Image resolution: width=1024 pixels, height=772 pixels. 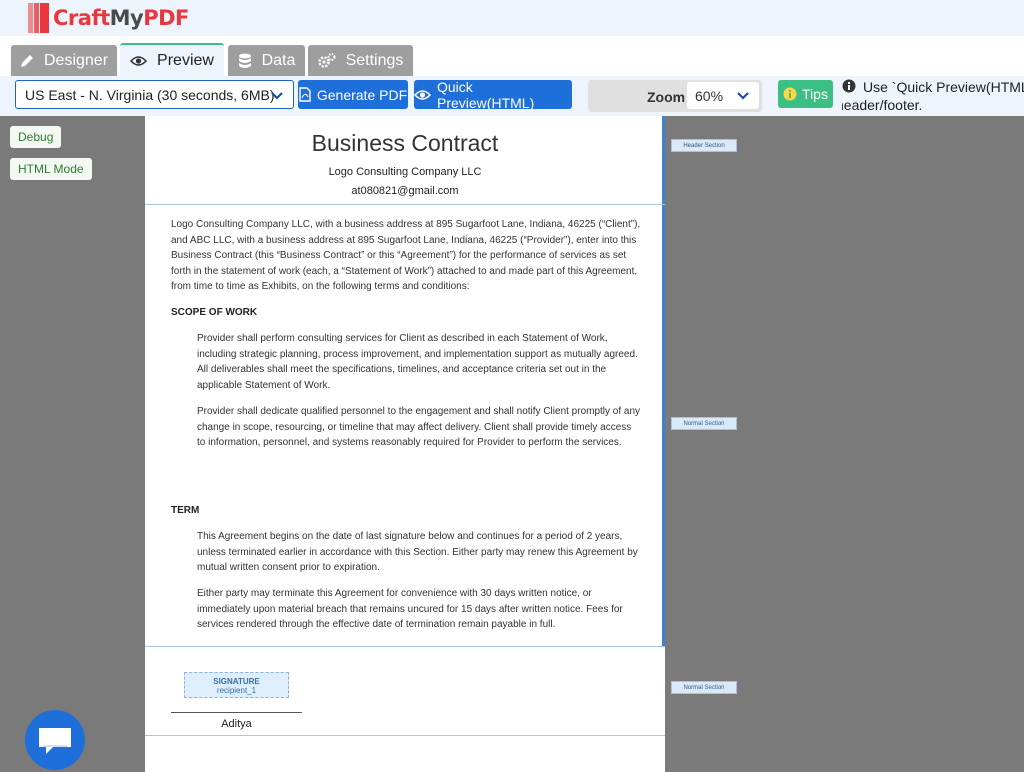 I want to click on quick-preview-button: Quick Preview(HTML), so click(x=493, y=94).